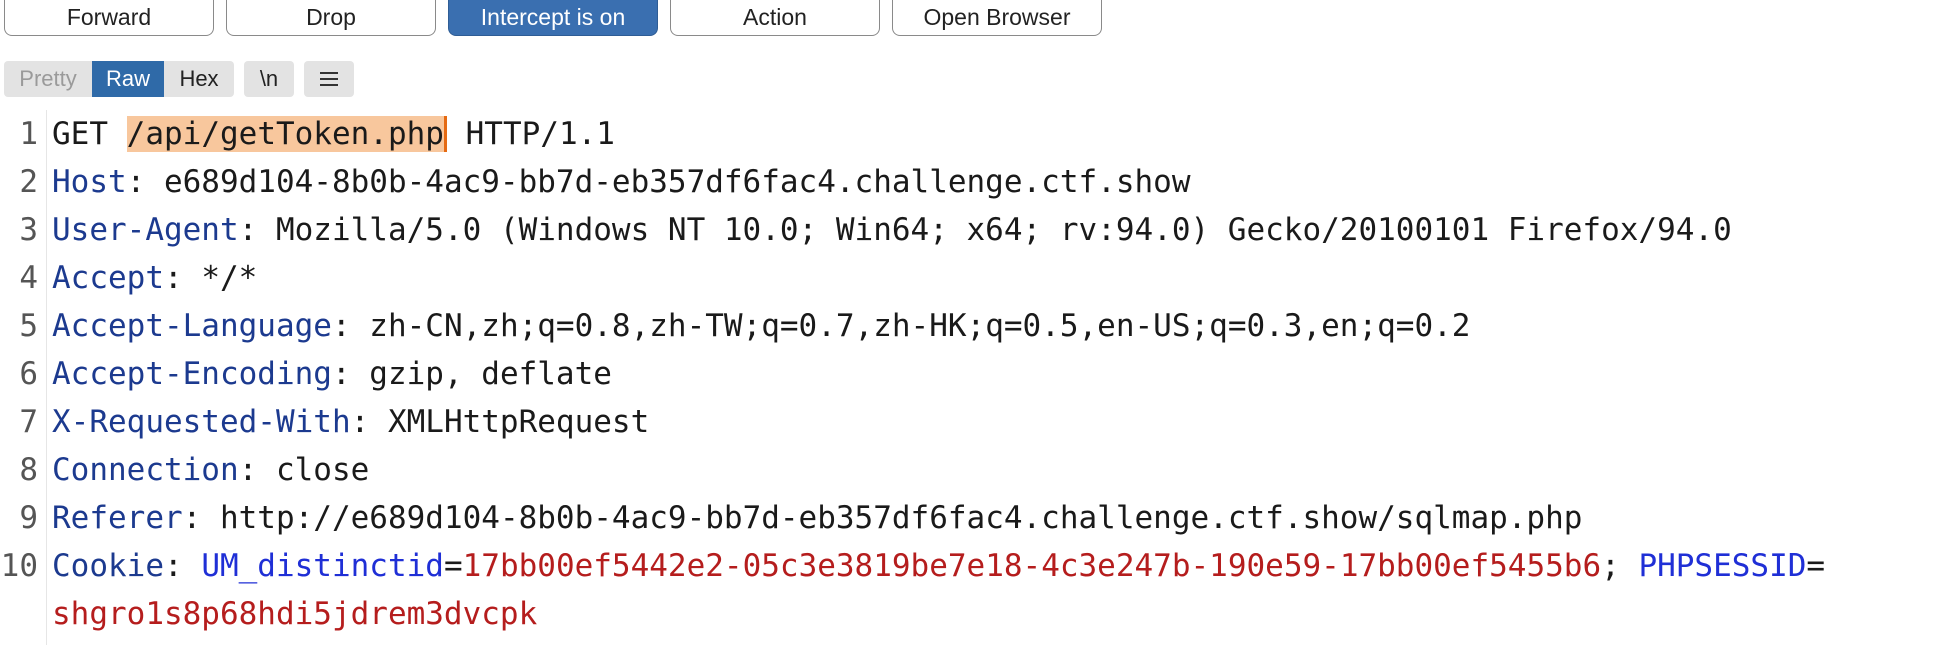 The height and width of the screenshot is (645, 1946). I want to click on view-mode-bar: Pretty Raw Hex \n, so click(973, 79).